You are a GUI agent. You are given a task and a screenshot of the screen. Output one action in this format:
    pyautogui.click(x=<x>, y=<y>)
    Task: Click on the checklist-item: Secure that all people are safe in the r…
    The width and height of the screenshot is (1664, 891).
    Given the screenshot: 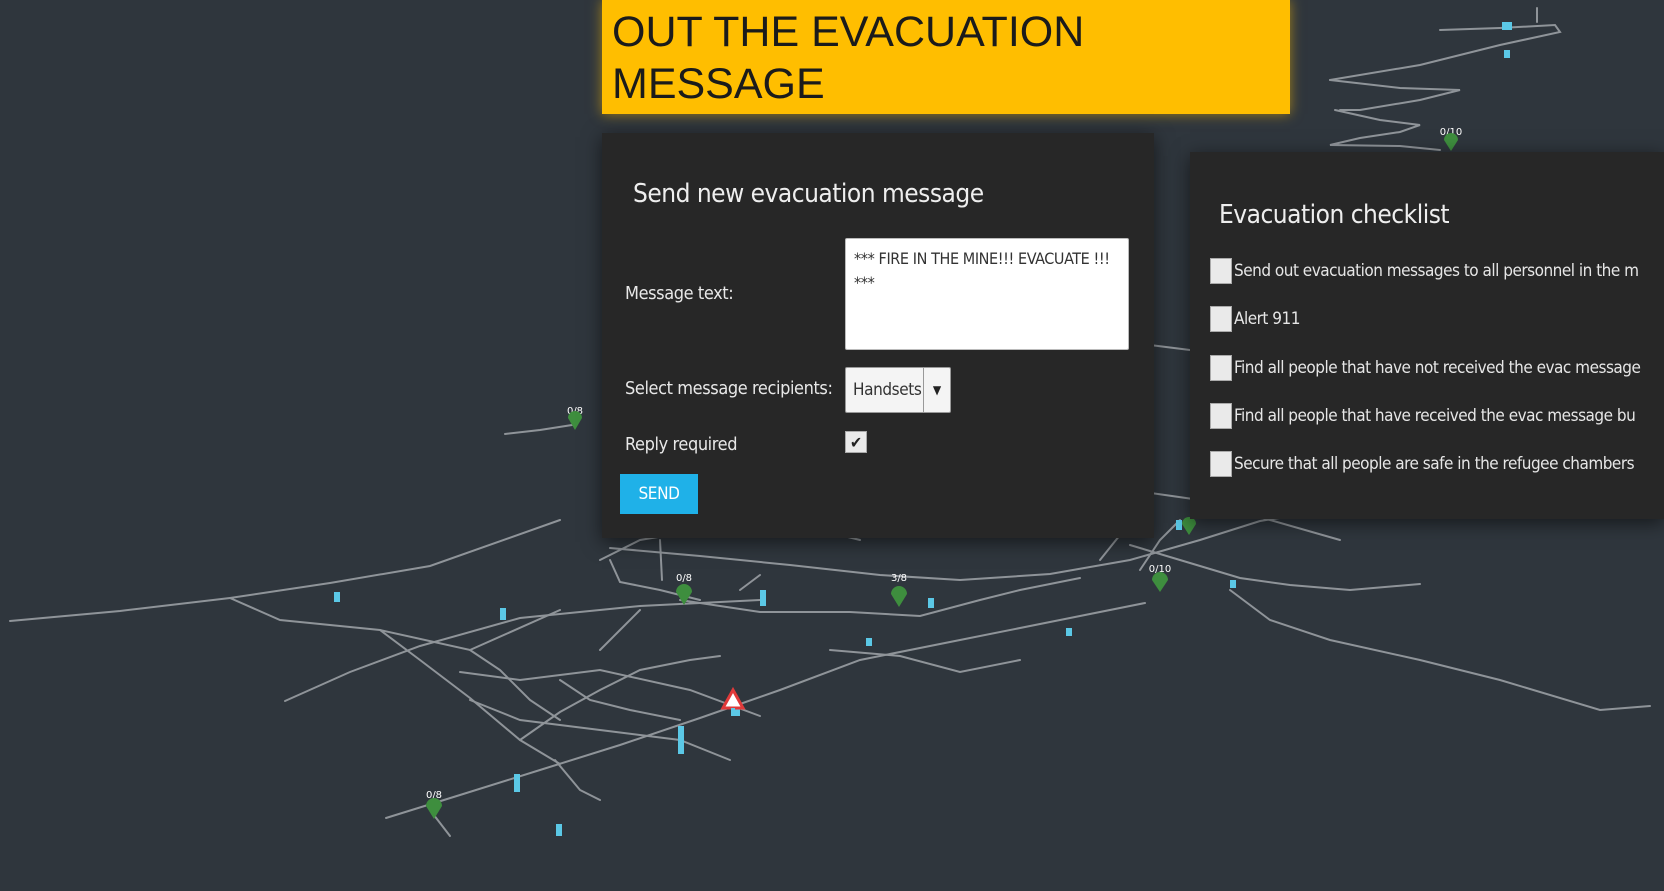 What is the action you would take?
    pyautogui.click(x=1422, y=464)
    